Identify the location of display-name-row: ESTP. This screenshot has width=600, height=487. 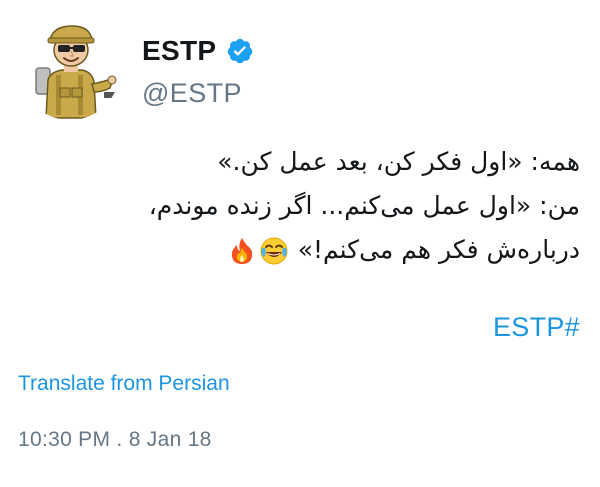
(198, 51).